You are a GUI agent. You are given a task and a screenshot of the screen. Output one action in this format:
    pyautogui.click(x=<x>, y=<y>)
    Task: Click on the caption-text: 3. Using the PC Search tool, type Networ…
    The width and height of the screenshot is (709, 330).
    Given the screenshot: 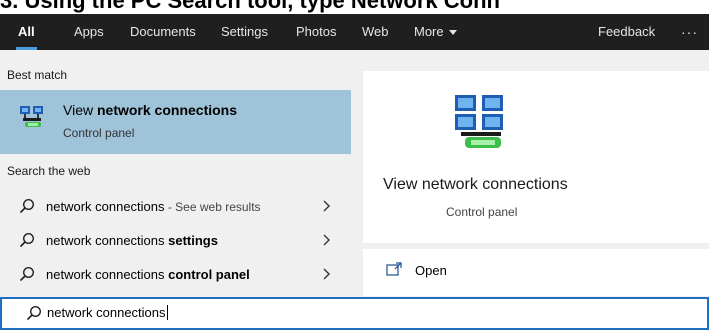 What is the action you would take?
    pyautogui.click(x=250, y=6)
    